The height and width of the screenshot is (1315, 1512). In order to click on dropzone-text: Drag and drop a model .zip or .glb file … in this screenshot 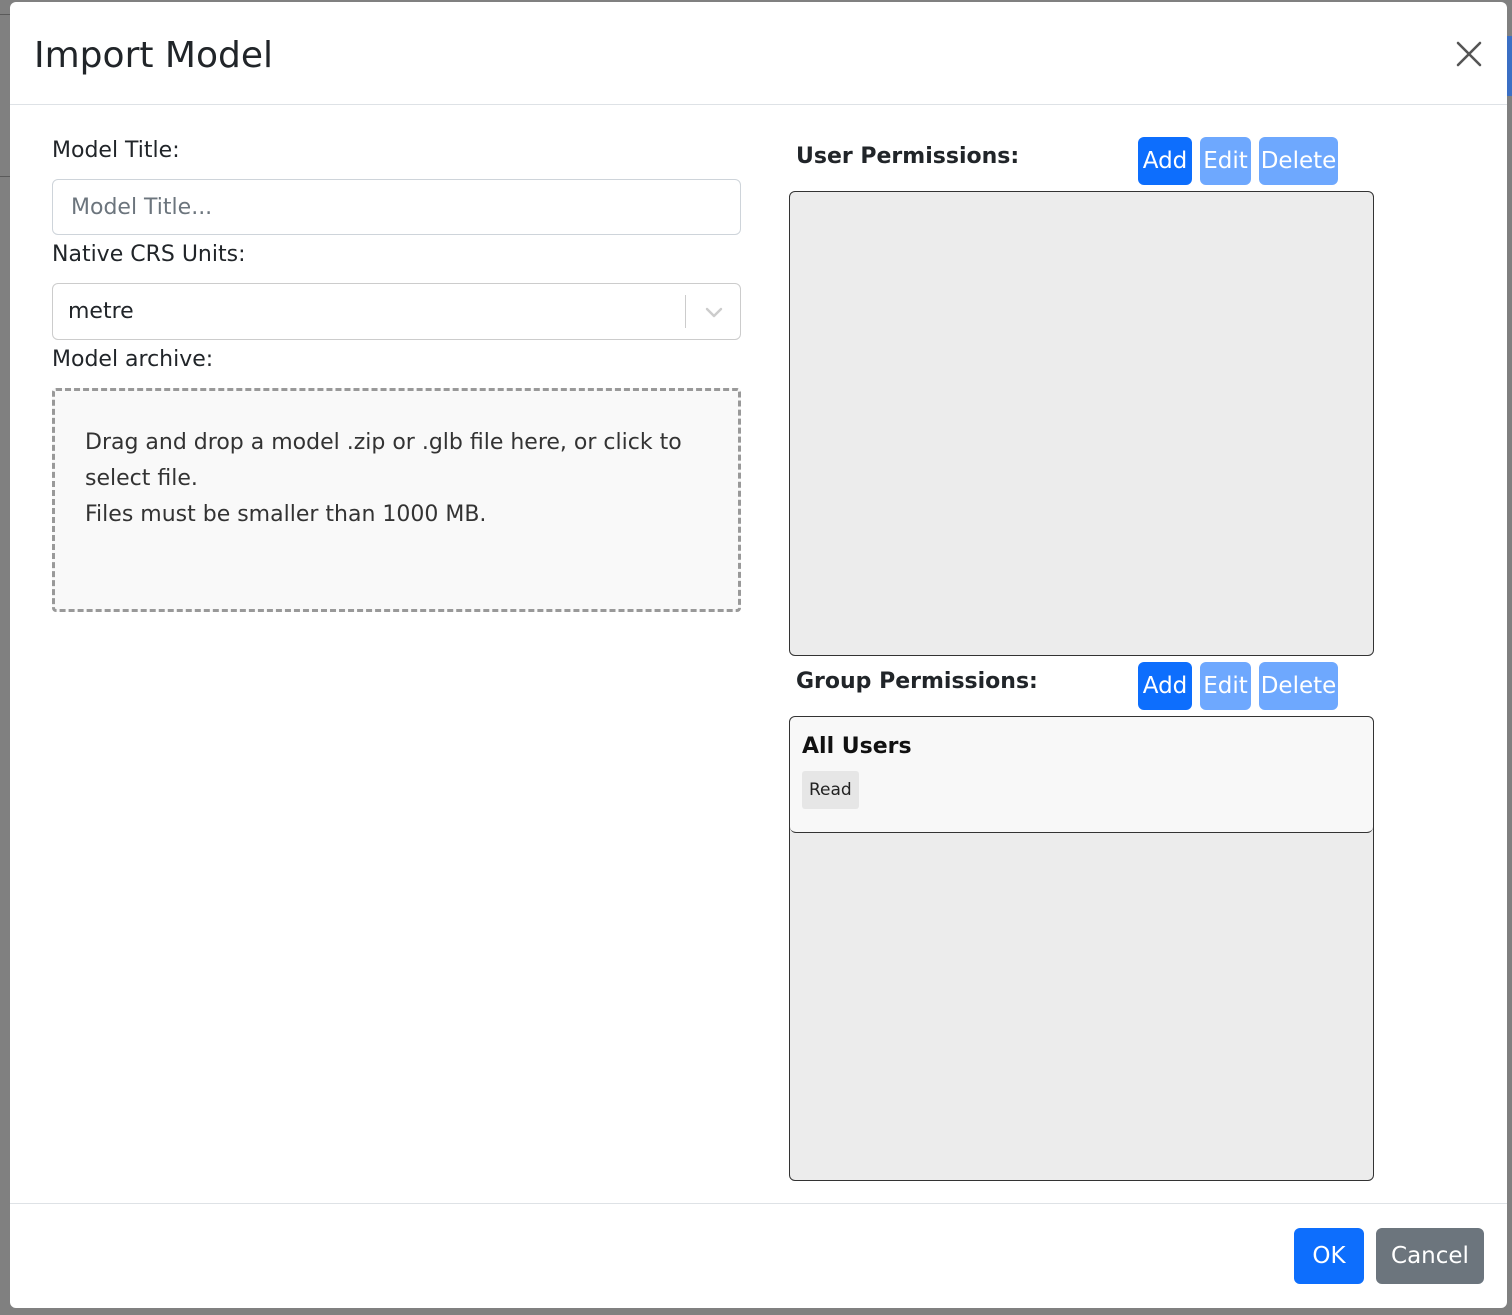, I will do `click(395, 479)`.